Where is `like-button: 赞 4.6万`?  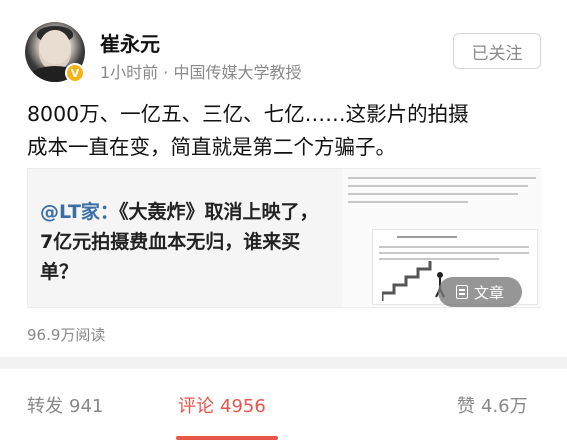 like-button: 赞 4.6万 is located at coordinates (492, 405).